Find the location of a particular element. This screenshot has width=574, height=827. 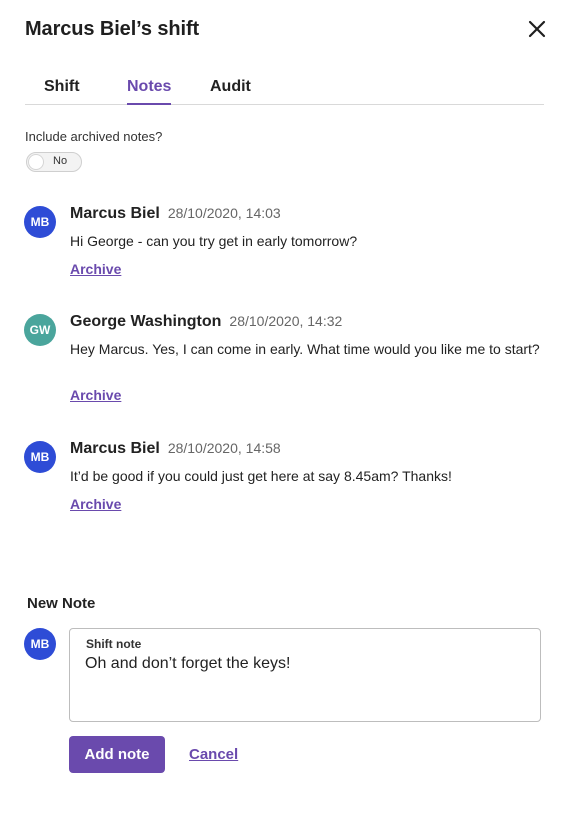

close-button is located at coordinates (537, 29).